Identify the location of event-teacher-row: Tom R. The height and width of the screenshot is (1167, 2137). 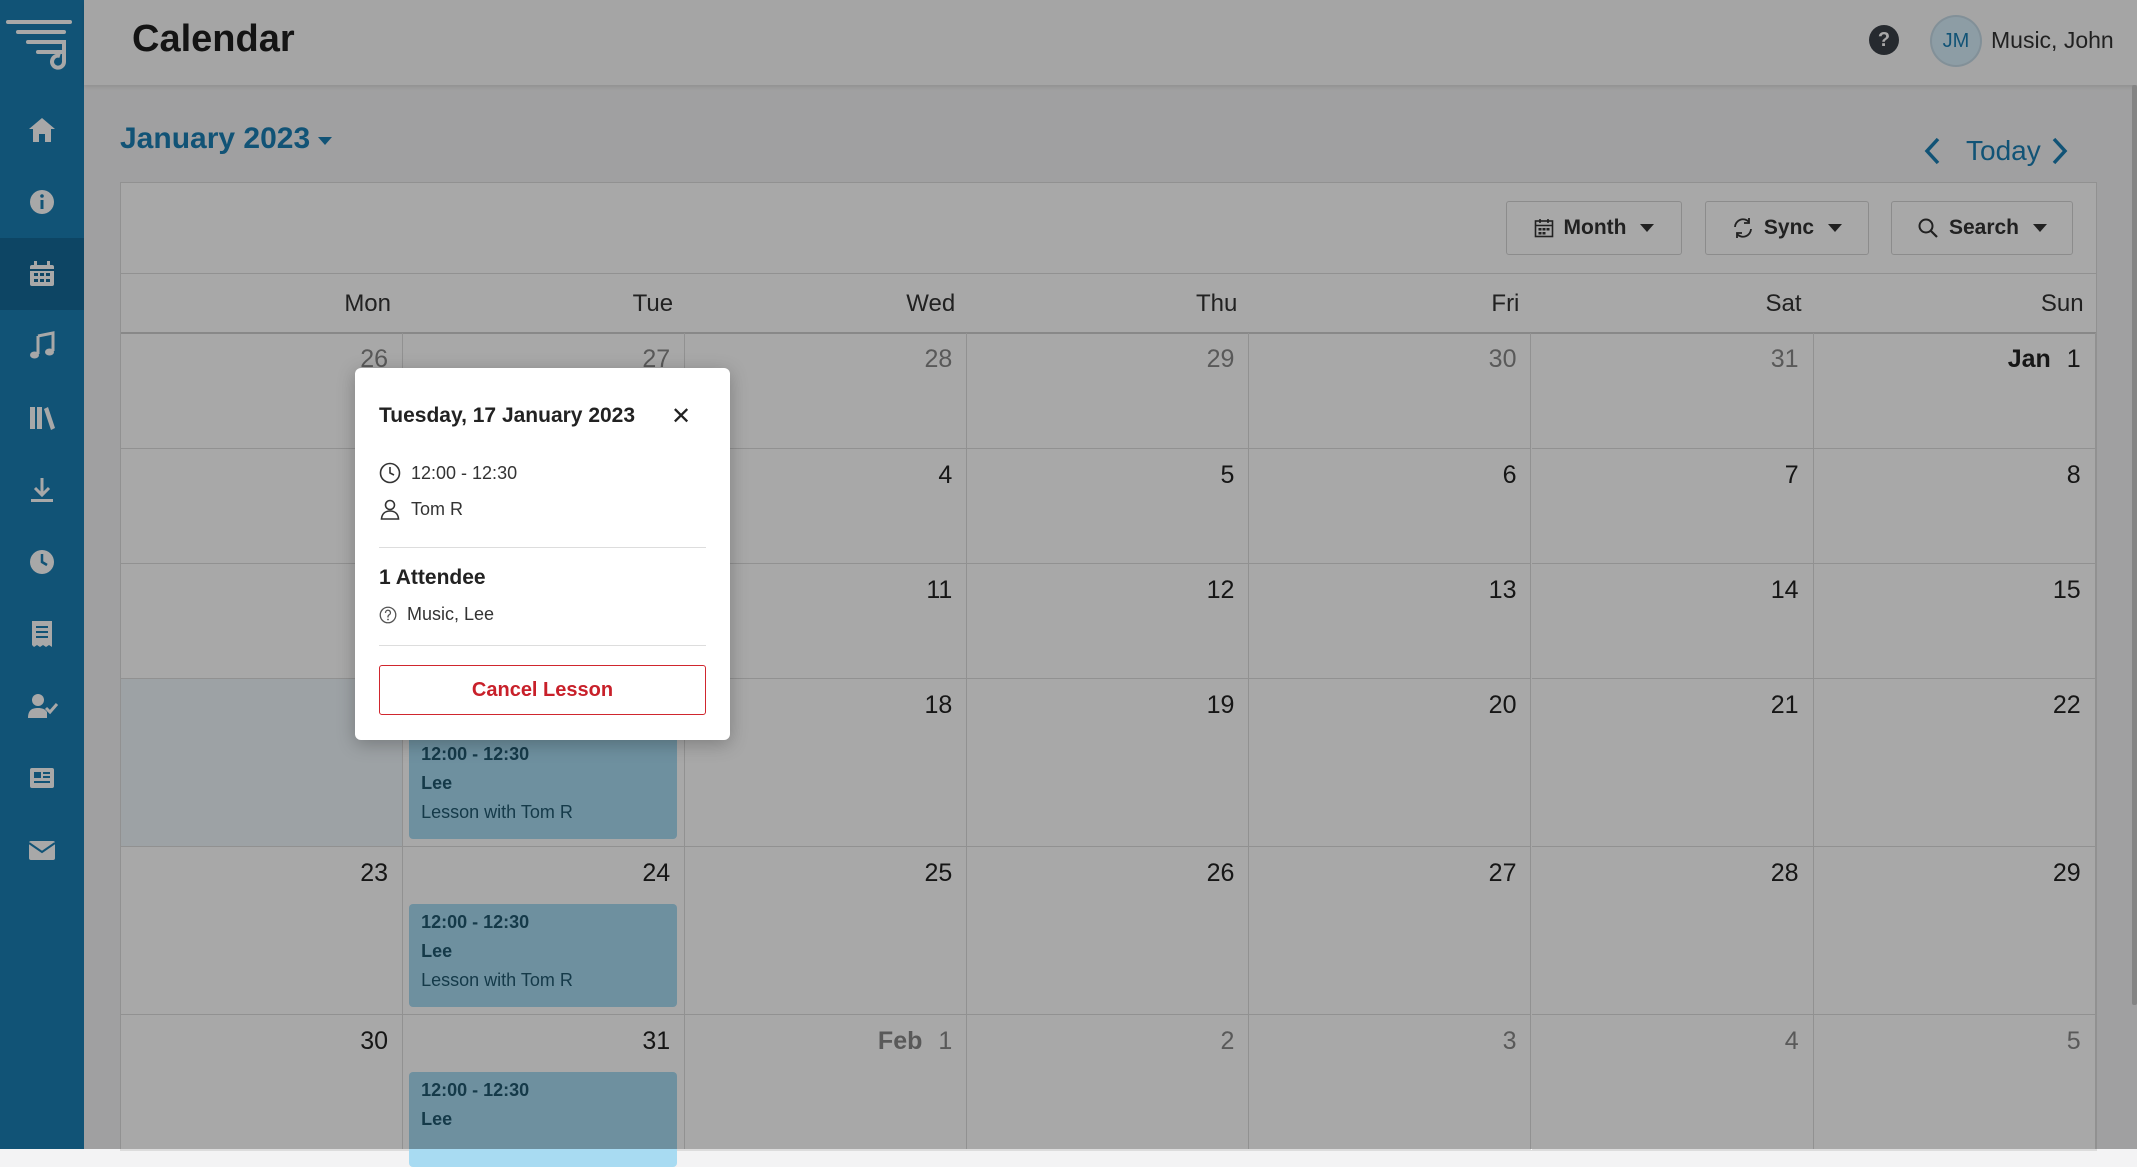
(421, 509).